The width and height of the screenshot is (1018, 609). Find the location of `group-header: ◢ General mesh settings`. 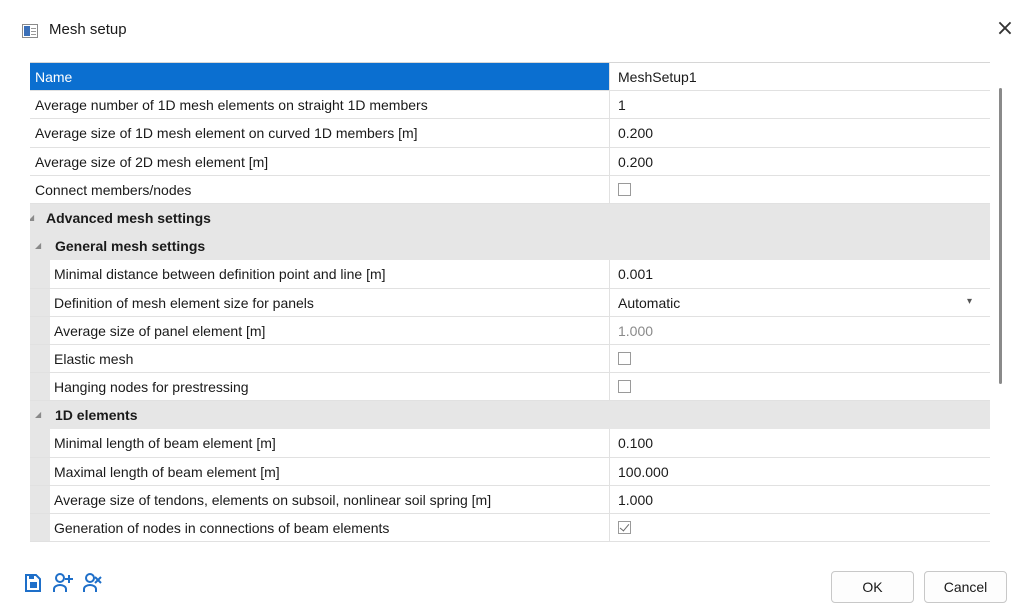

group-header: ◢ General mesh settings is located at coordinates (510, 246).